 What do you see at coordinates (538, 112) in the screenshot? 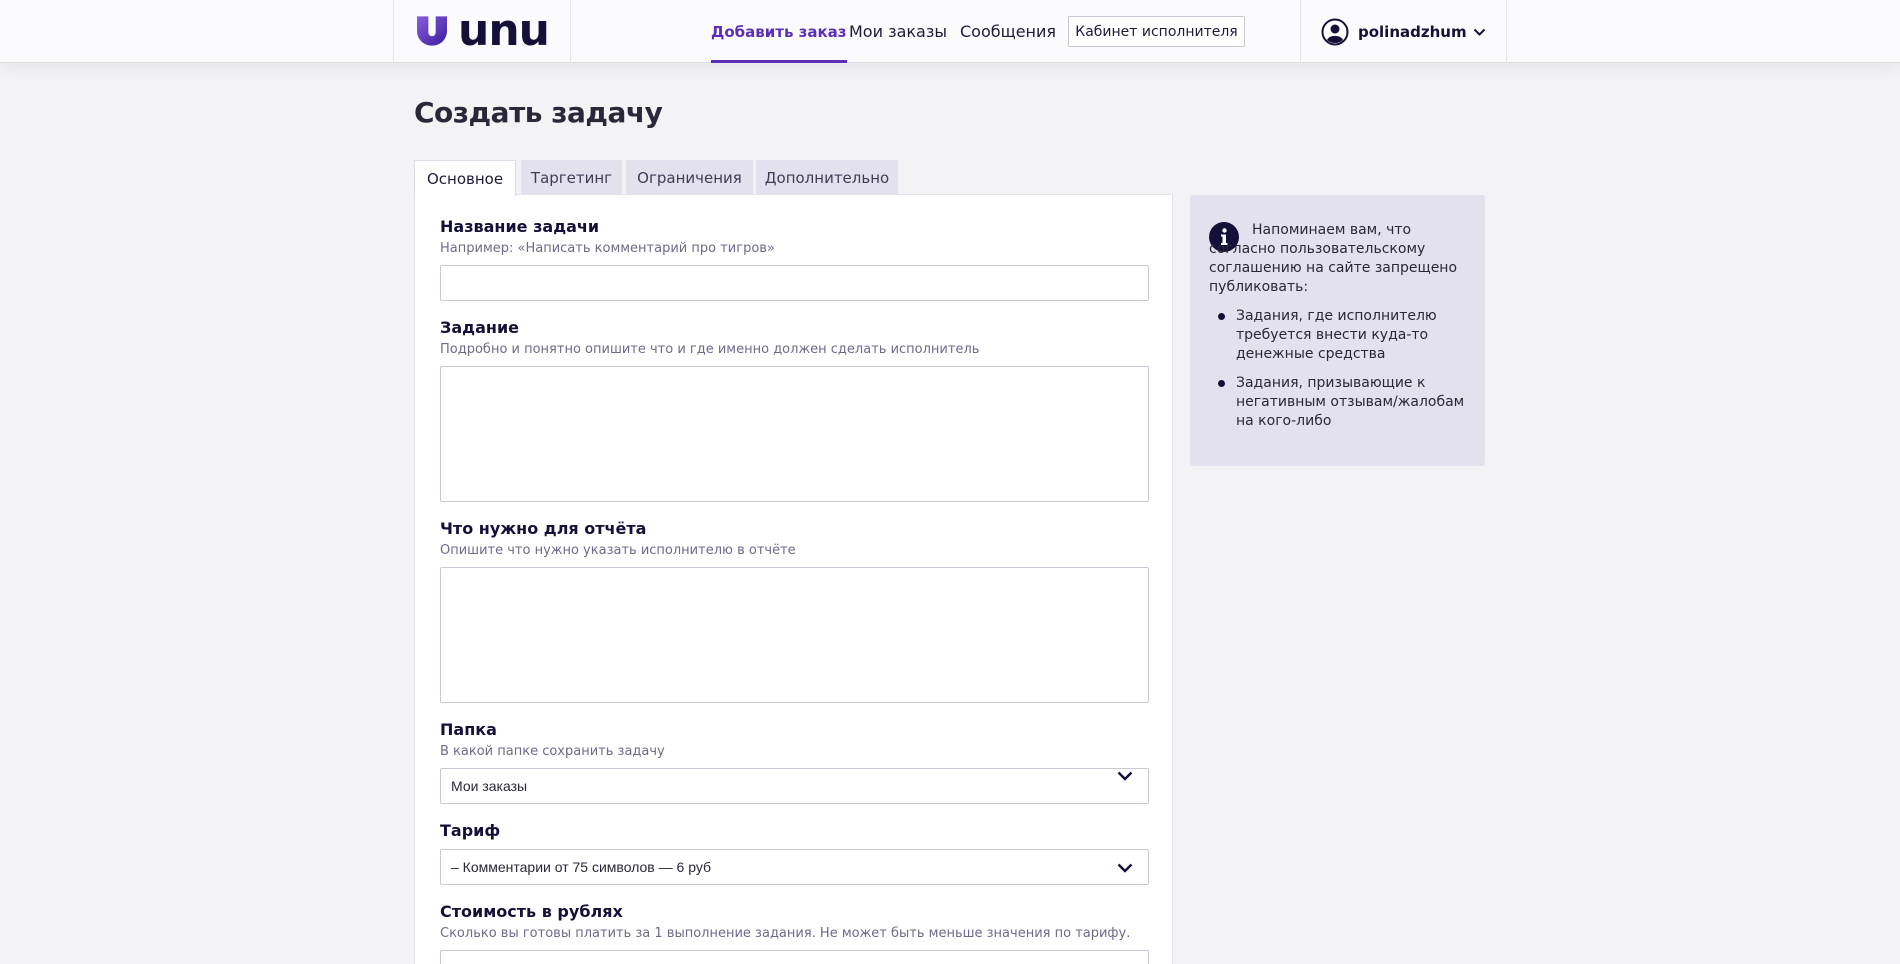
I see `page-title: Создать задачу` at bounding box center [538, 112].